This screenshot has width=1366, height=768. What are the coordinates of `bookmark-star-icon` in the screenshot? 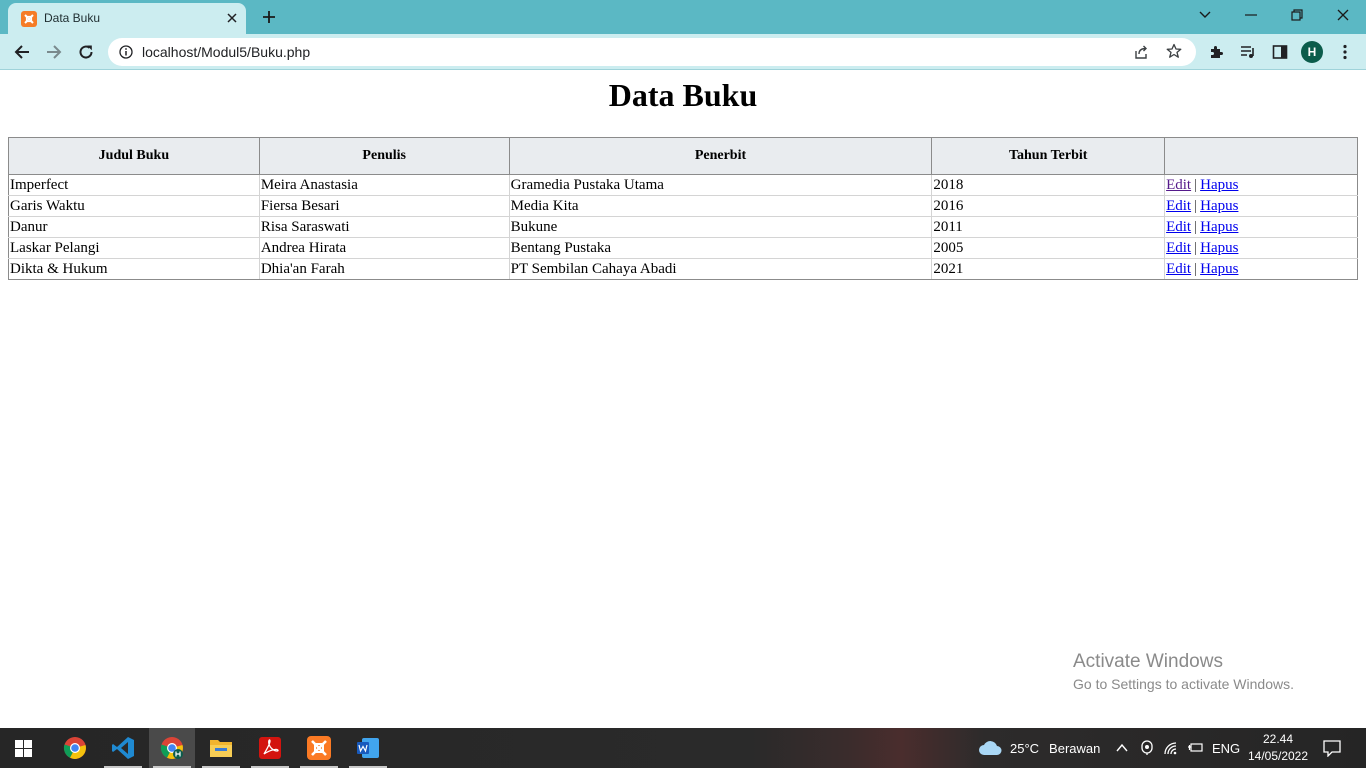 It's located at (1174, 53).